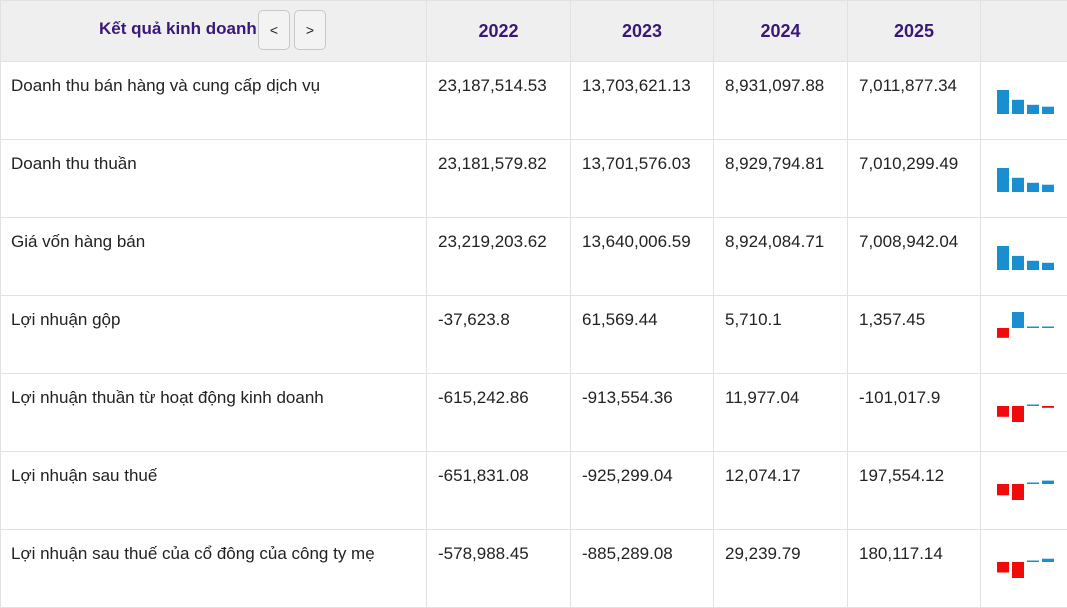  I want to click on value-cell: 5,710.1, so click(781, 335).